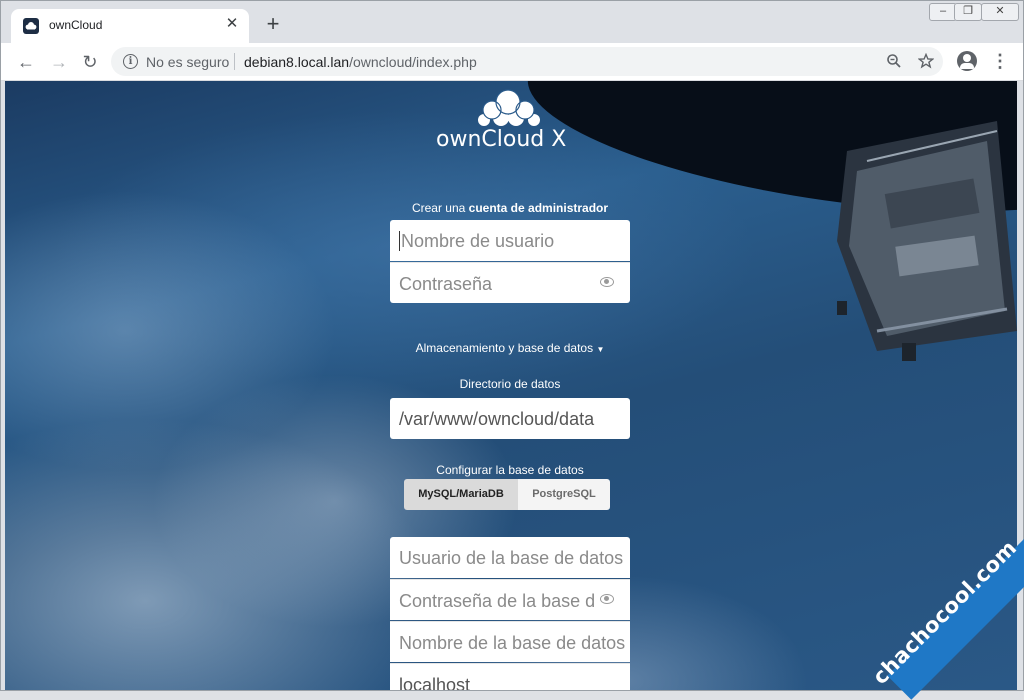  What do you see at coordinates (512, 22) in the screenshot?
I see `tab-strip: ownCloud ✕ + ‒ ❐ ✕` at bounding box center [512, 22].